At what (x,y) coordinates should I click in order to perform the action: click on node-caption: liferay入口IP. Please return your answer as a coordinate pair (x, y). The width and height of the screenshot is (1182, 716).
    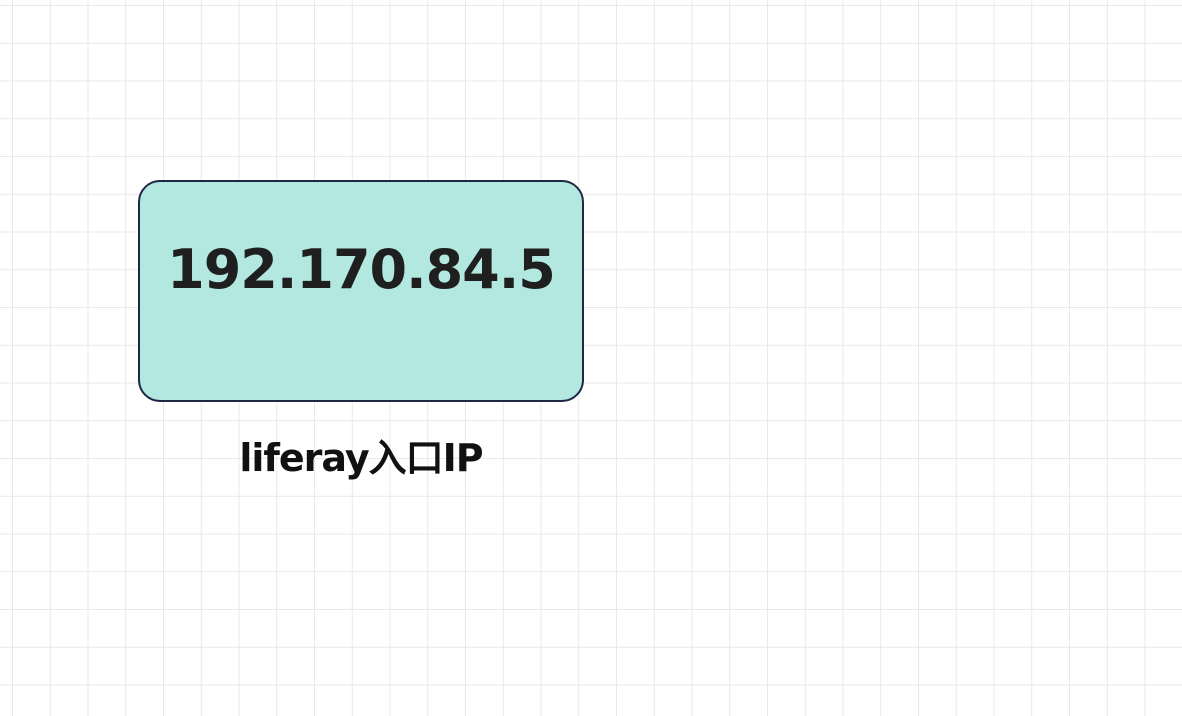
    Looking at the image, I should click on (361, 458).